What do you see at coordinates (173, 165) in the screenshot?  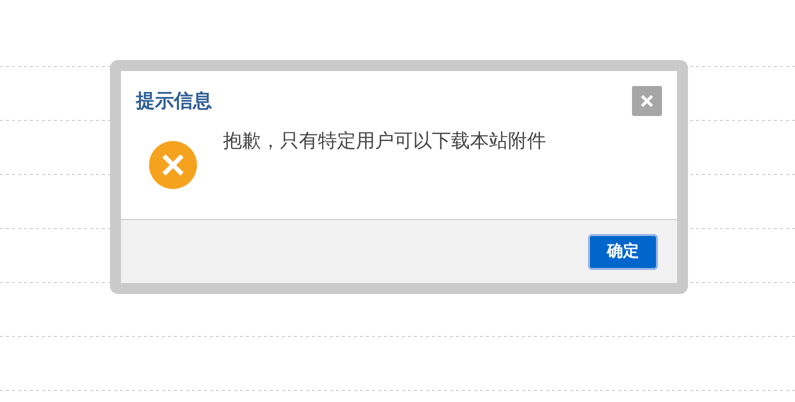 I see `error-icon` at bounding box center [173, 165].